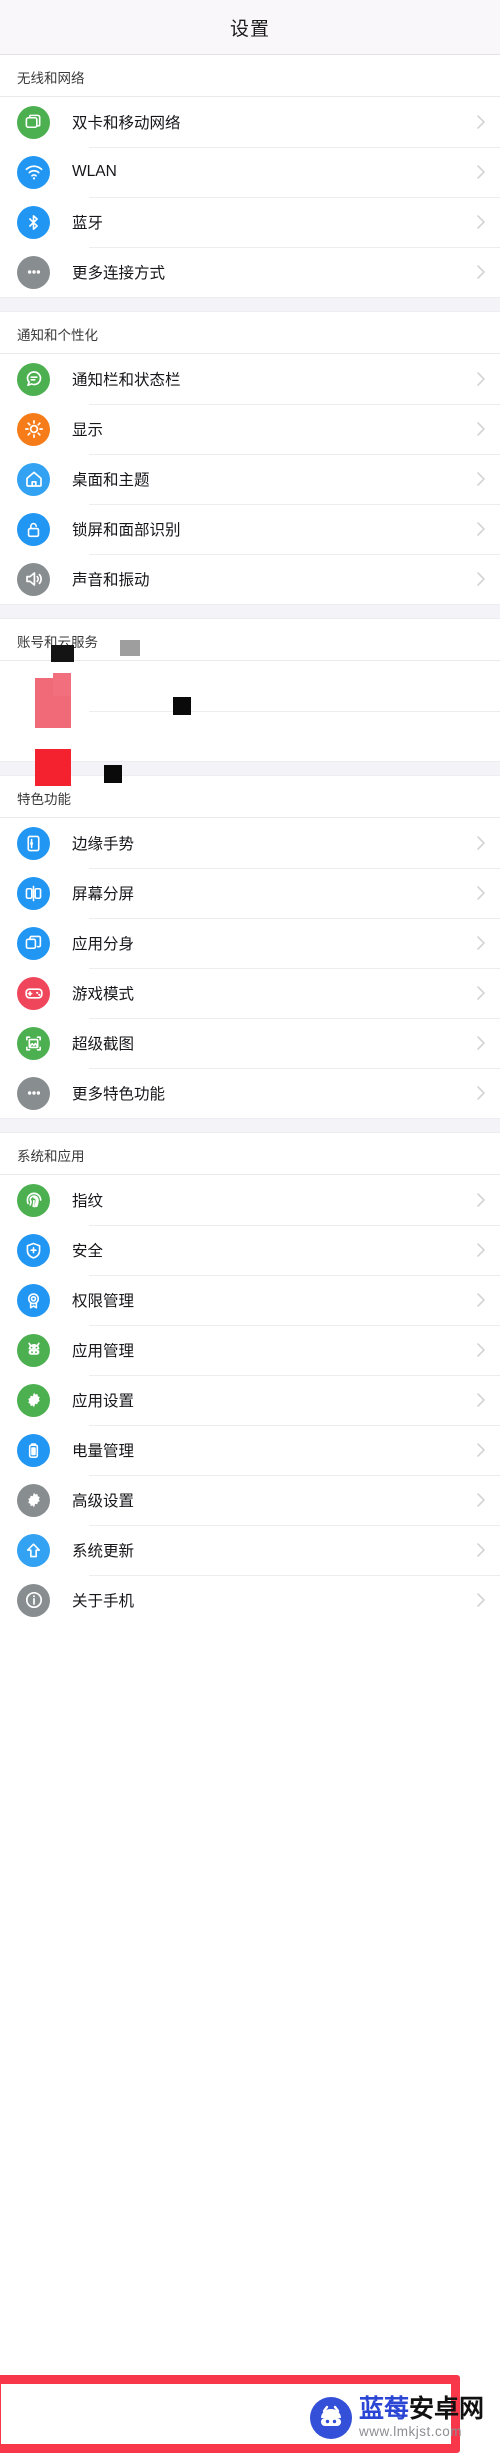 This screenshot has height=2463, width=500. What do you see at coordinates (33, 1043) in the screenshot?
I see `screenshot-icon` at bounding box center [33, 1043].